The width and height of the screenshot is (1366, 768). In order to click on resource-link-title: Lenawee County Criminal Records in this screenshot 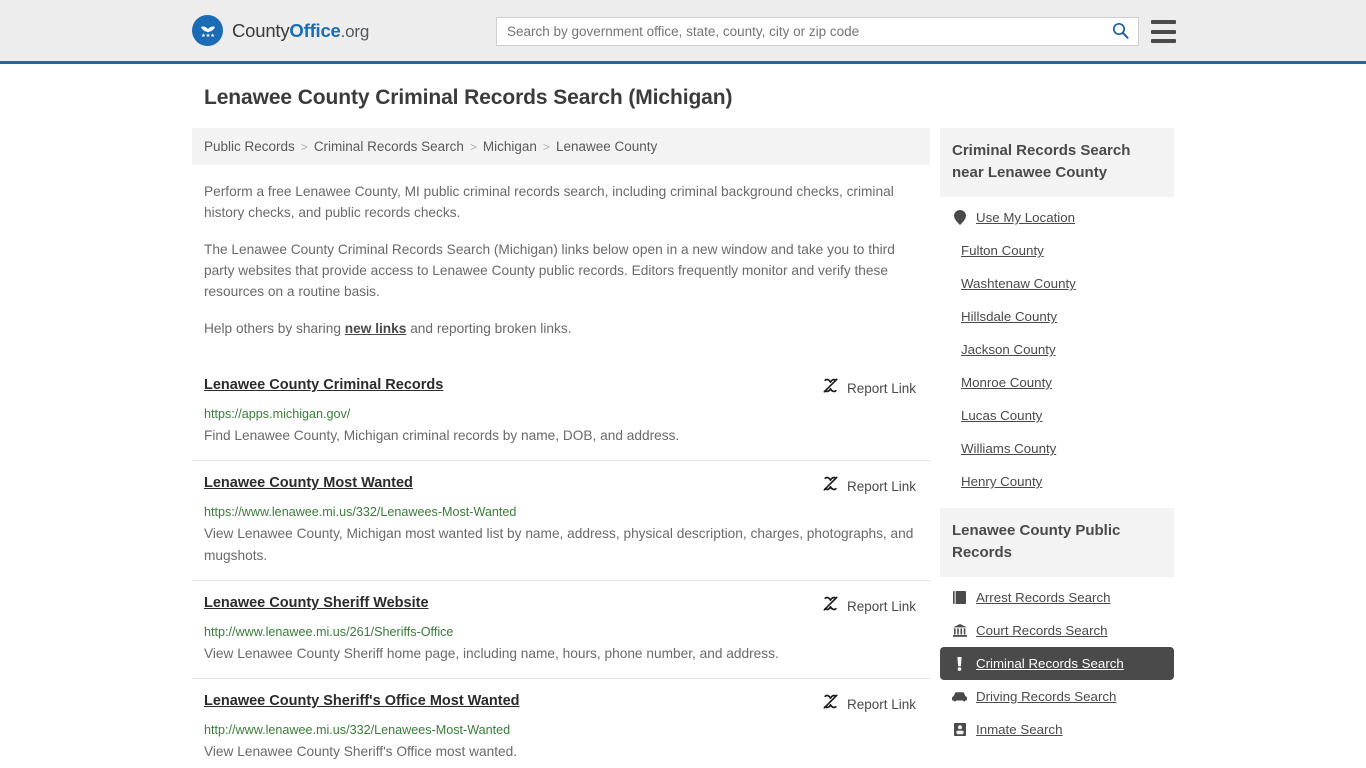, I will do `click(323, 385)`.